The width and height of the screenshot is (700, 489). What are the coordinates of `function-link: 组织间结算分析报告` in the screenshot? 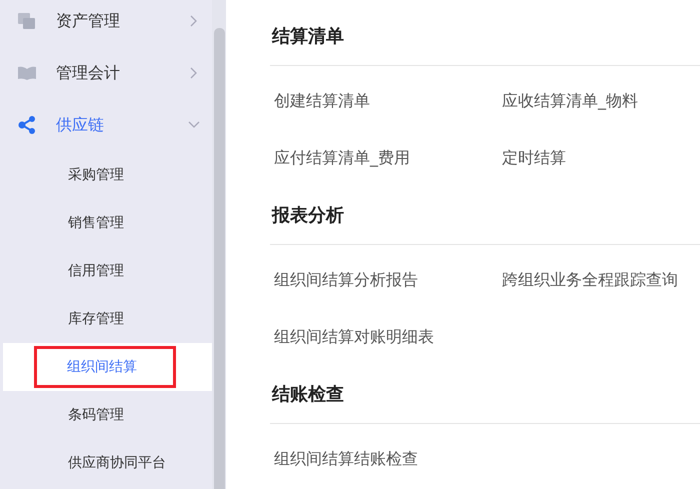 It's located at (346, 280).